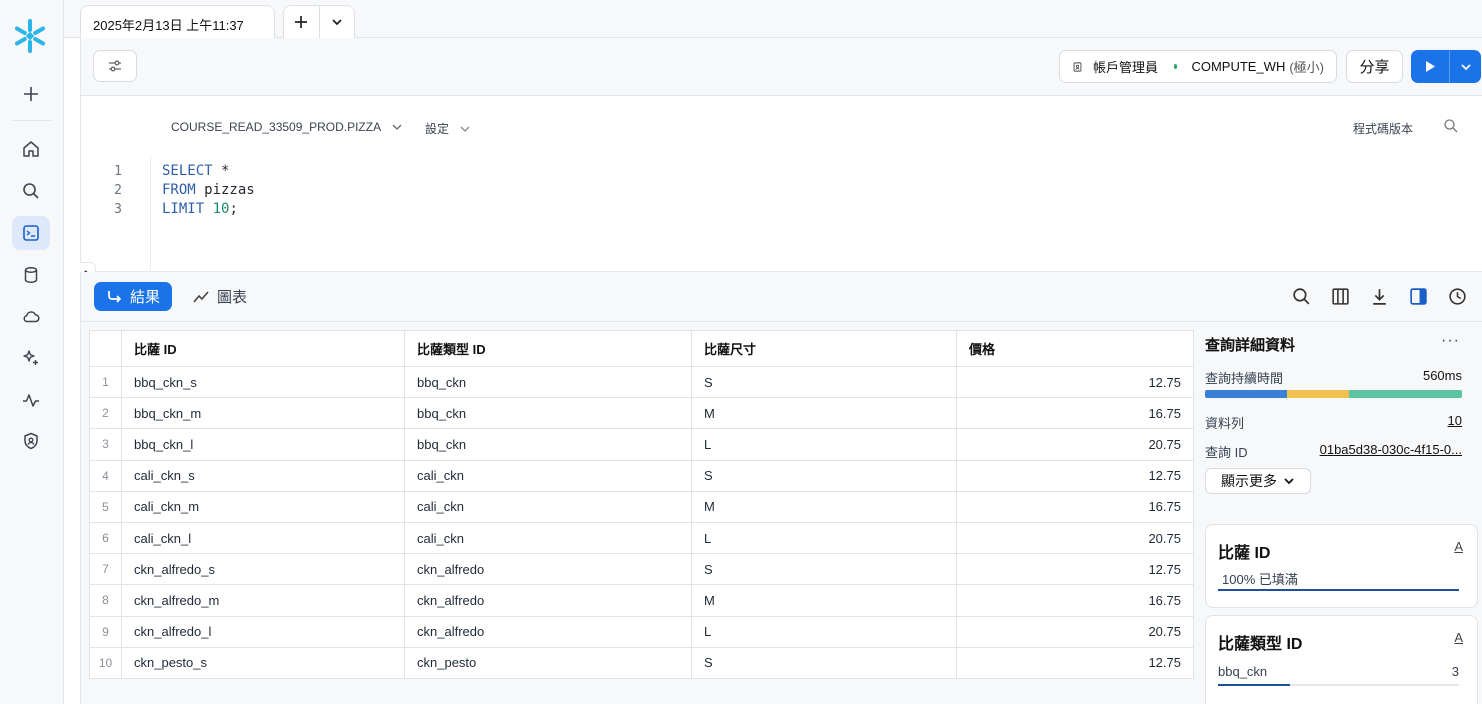 The width and height of the screenshot is (1482, 704). I want to click on table-row: 3 bbq_ckn_l bbq_ckn L 20.75, so click(641, 444).